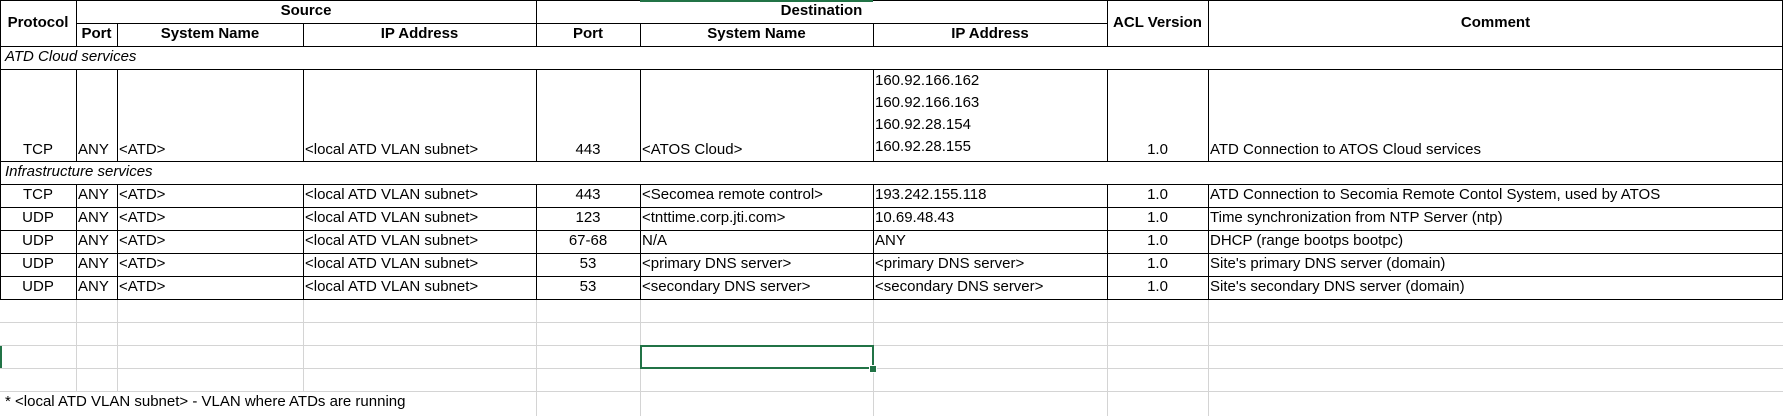 The height and width of the screenshot is (416, 1783). What do you see at coordinates (1157, 115) in the screenshot?
I see `cloud-acl-version-cell: 1.0` at bounding box center [1157, 115].